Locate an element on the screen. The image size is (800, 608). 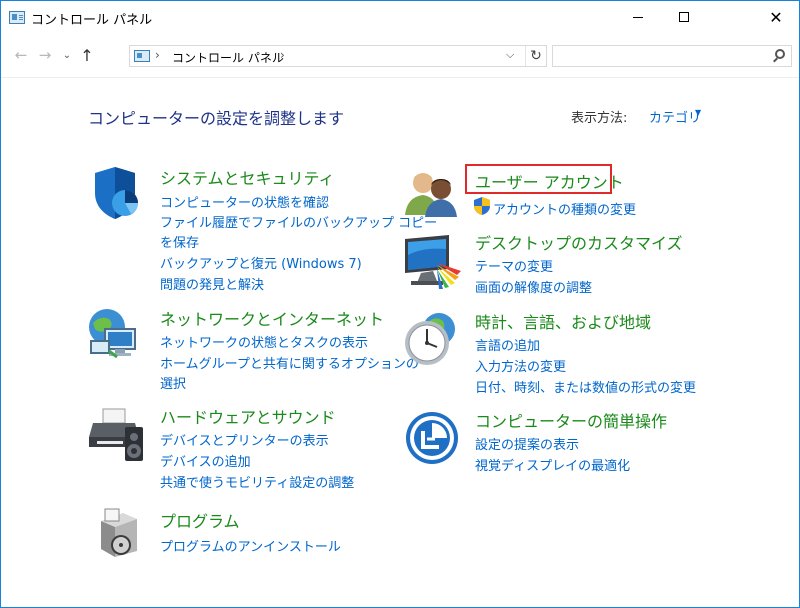
divider is located at coordinates (400, 77).